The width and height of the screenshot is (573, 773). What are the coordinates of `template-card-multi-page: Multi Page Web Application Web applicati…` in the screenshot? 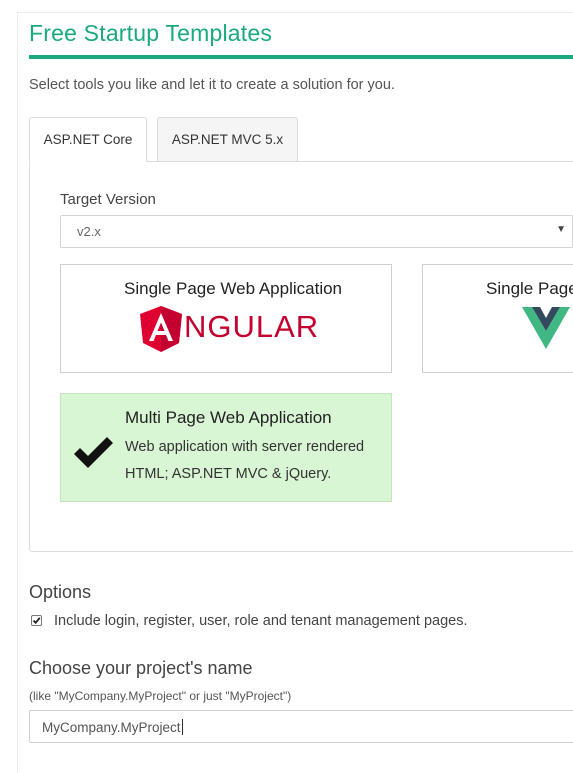 It's located at (226, 447).